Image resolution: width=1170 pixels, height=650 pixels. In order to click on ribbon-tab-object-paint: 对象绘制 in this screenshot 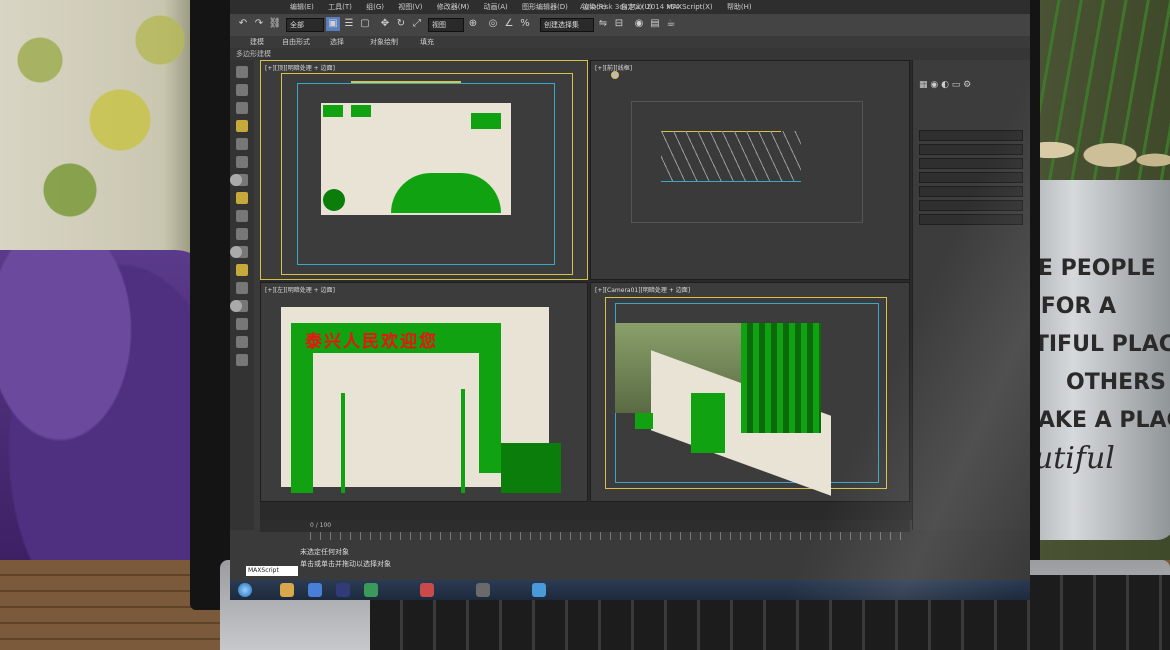, I will do `click(384, 42)`.